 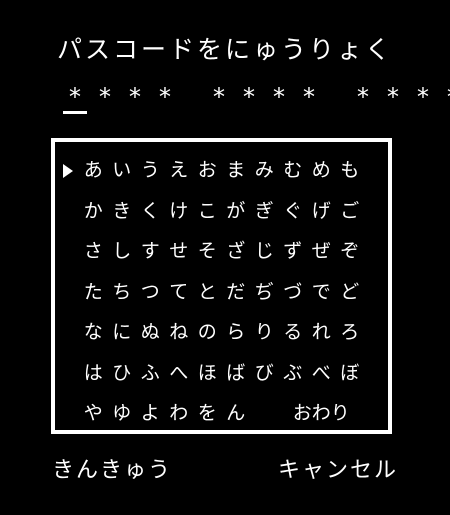 What do you see at coordinates (122, 170) in the screenshot?
I see `char-key: い` at bounding box center [122, 170].